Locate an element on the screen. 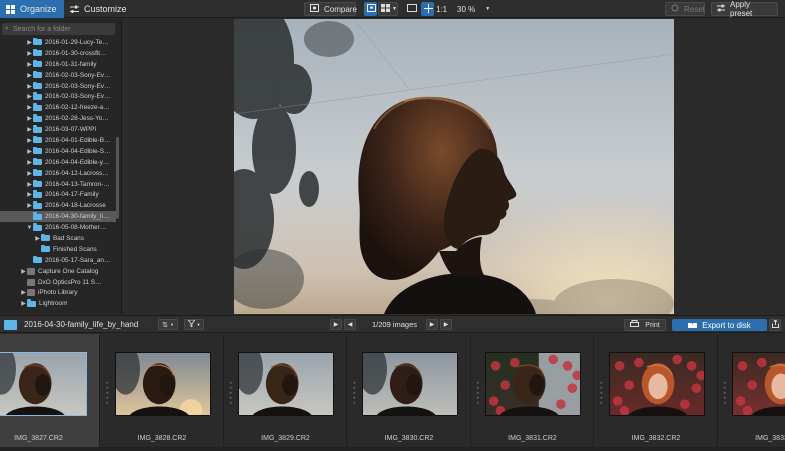 The image size is (785, 451). sort-button: ⇅ ▼ is located at coordinates (168, 324).